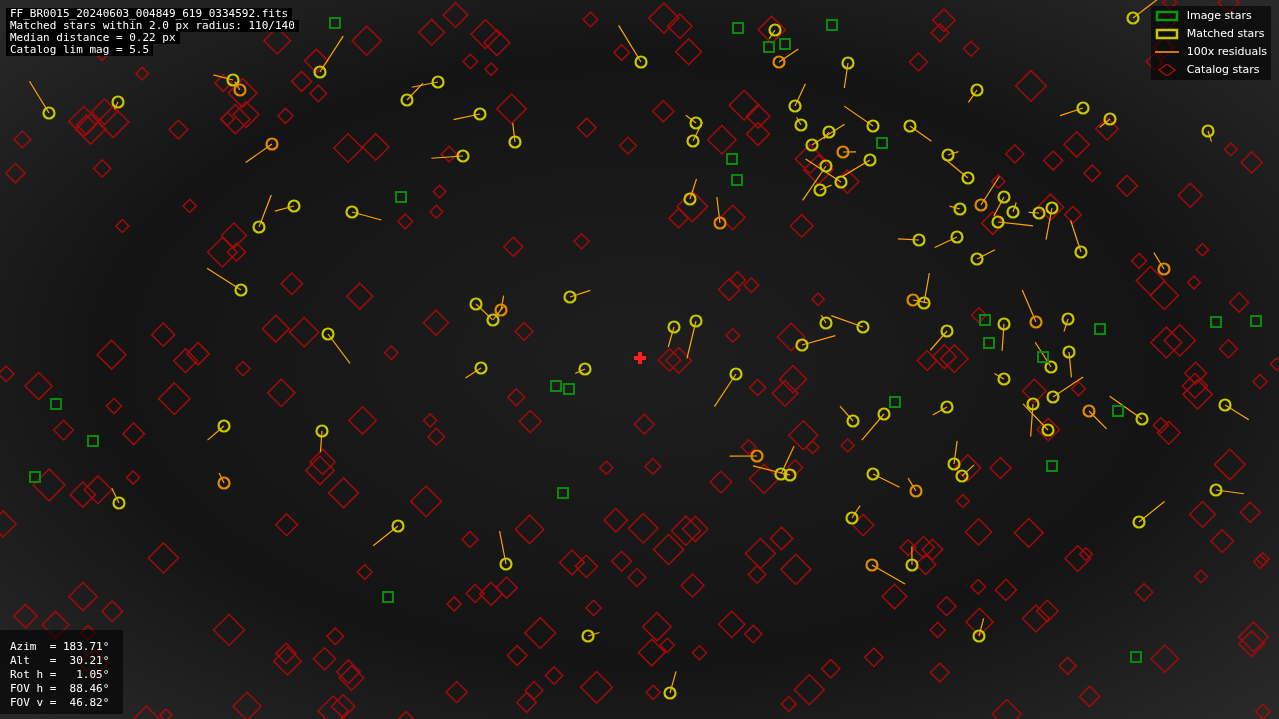 This screenshot has height=719, width=1279. I want to click on legend-label: 100x residuals, so click(1226, 51).